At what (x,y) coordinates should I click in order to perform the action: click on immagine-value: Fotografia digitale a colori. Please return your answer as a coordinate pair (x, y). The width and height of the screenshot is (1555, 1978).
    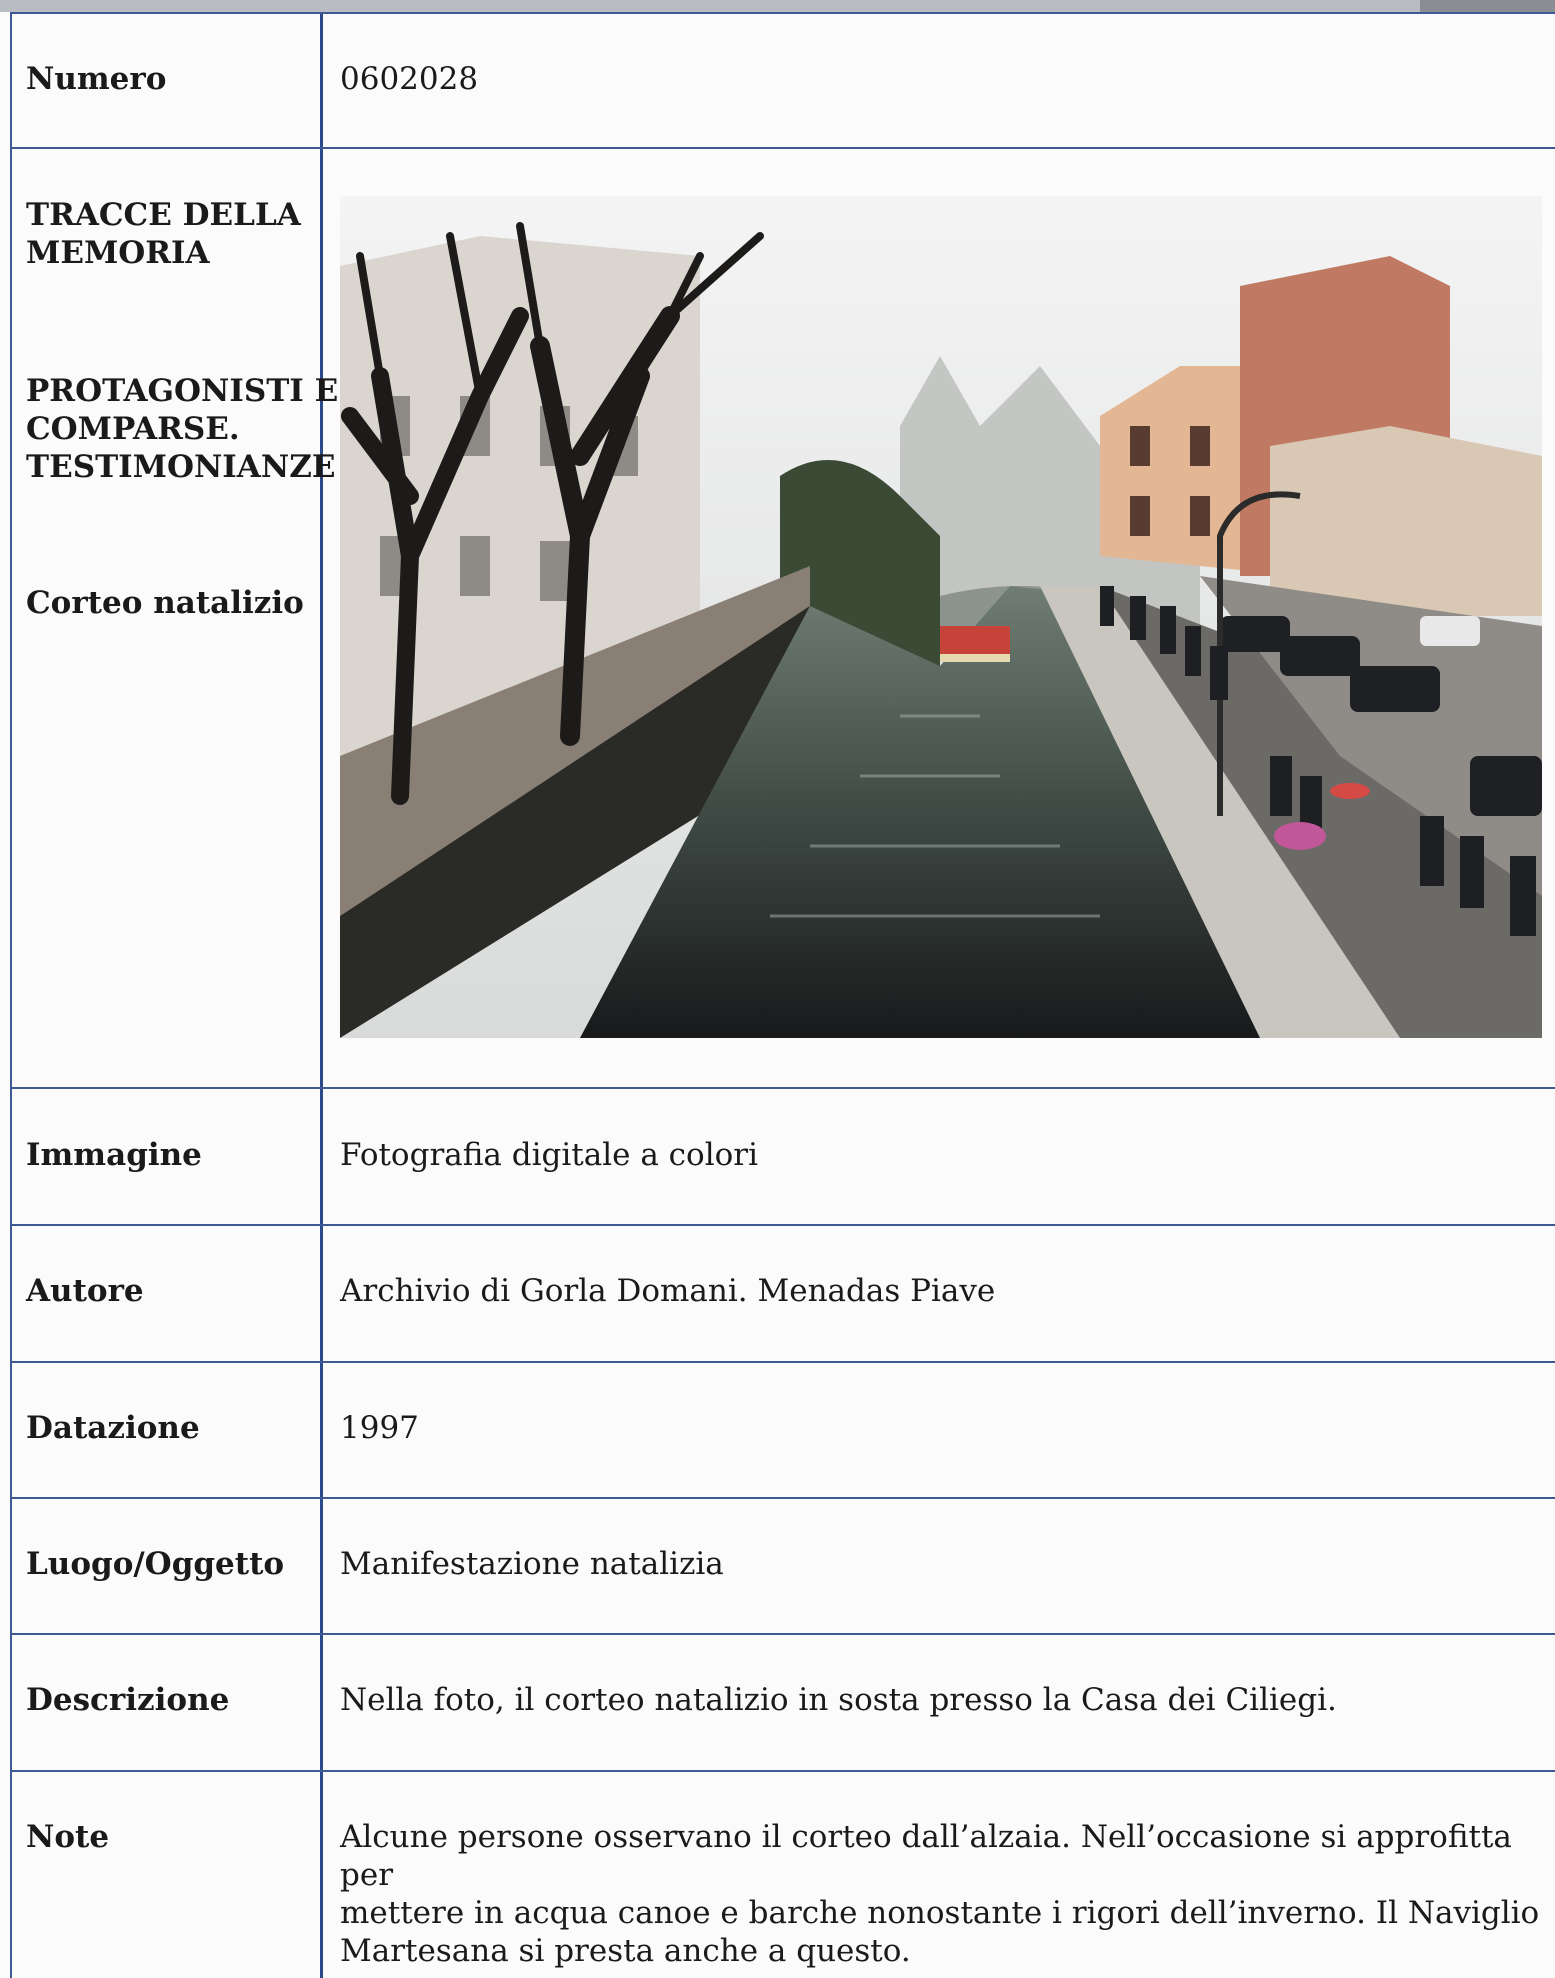
    Looking at the image, I should click on (549, 1155).